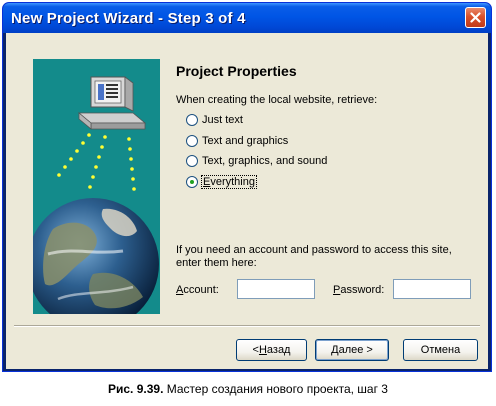 The width and height of the screenshot is (496, 406). I want to click on password-label: Password:, so click(359, 290).